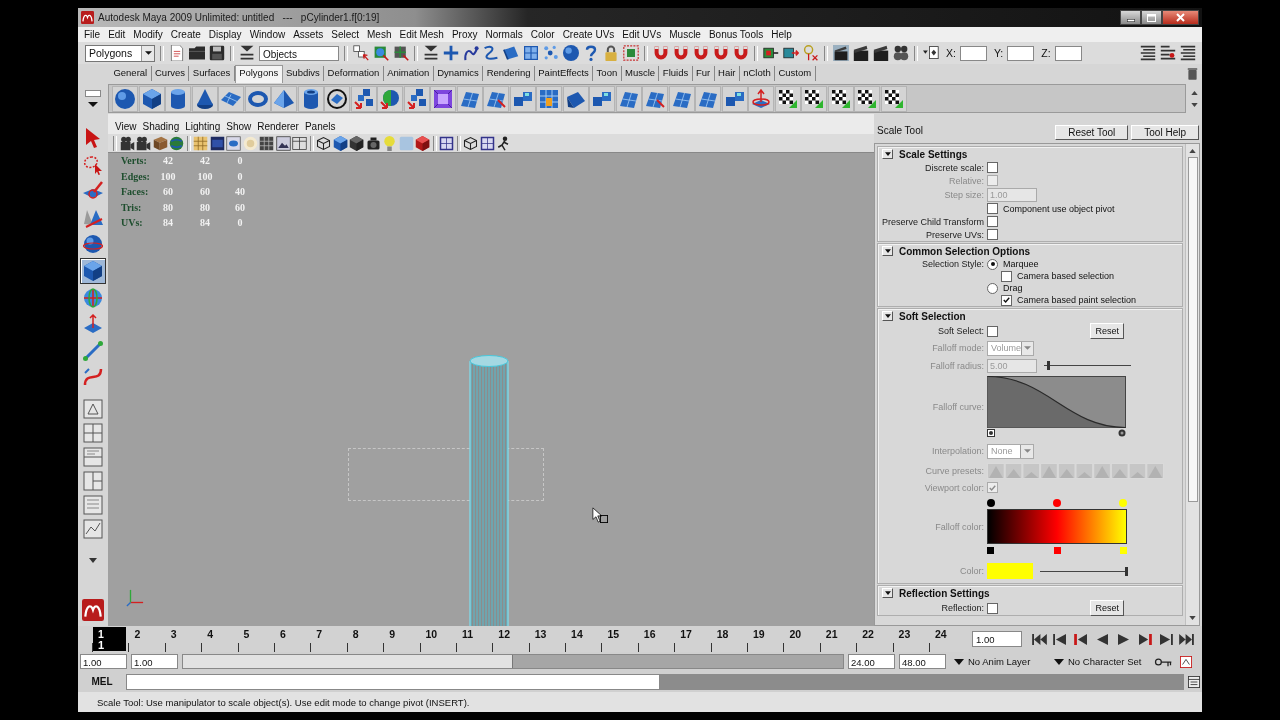 The width and height of the screenshot is (1280, 720). Describe the element at coordinates (1186, 661) in the screenshot. I see `preferences-icon` at that location.